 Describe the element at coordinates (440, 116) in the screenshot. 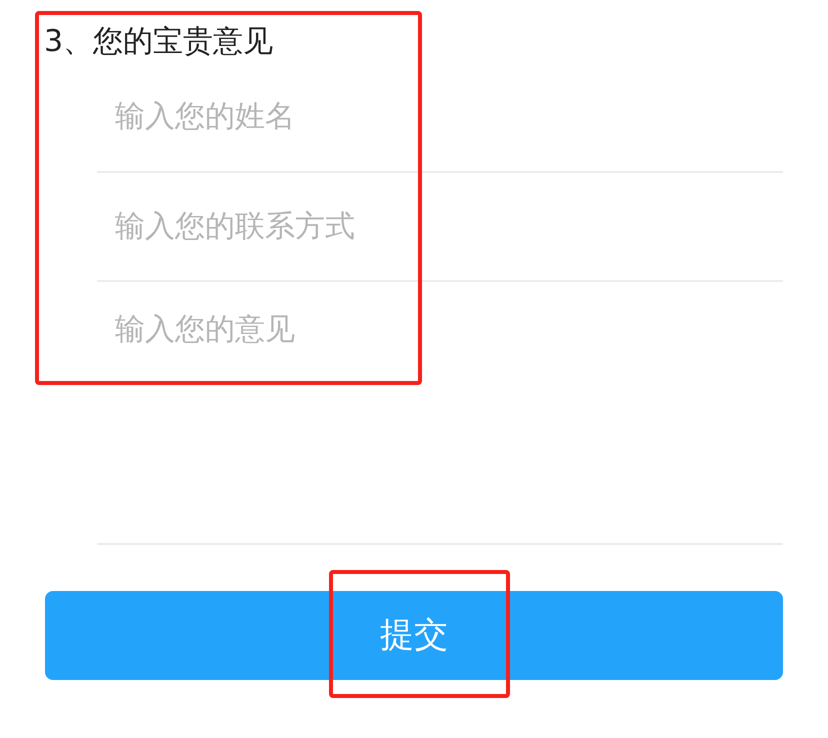

I see `input-field: 输入您的姓名` at that location.